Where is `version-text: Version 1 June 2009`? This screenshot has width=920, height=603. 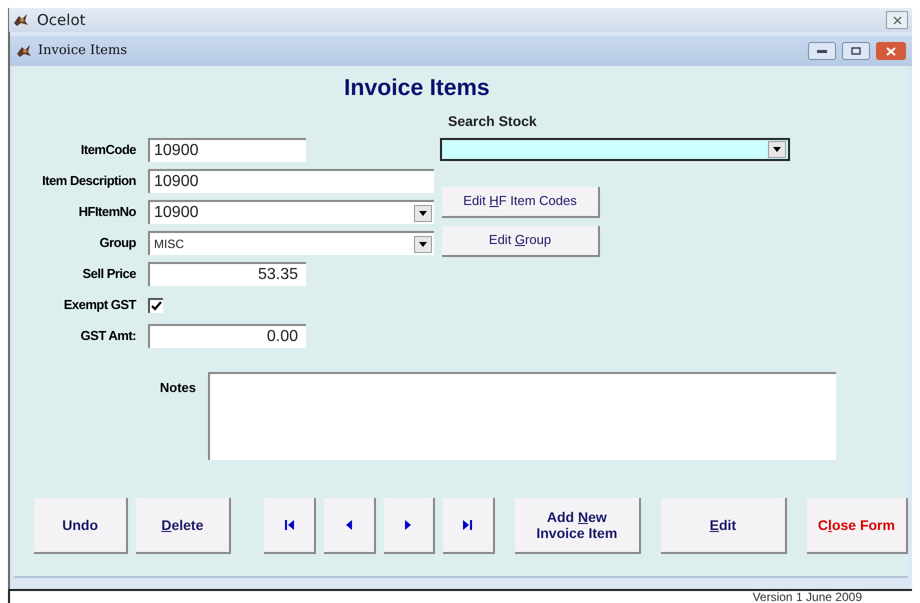 version-text: Version 1 June 2009 is located at coordinates (807, 597).